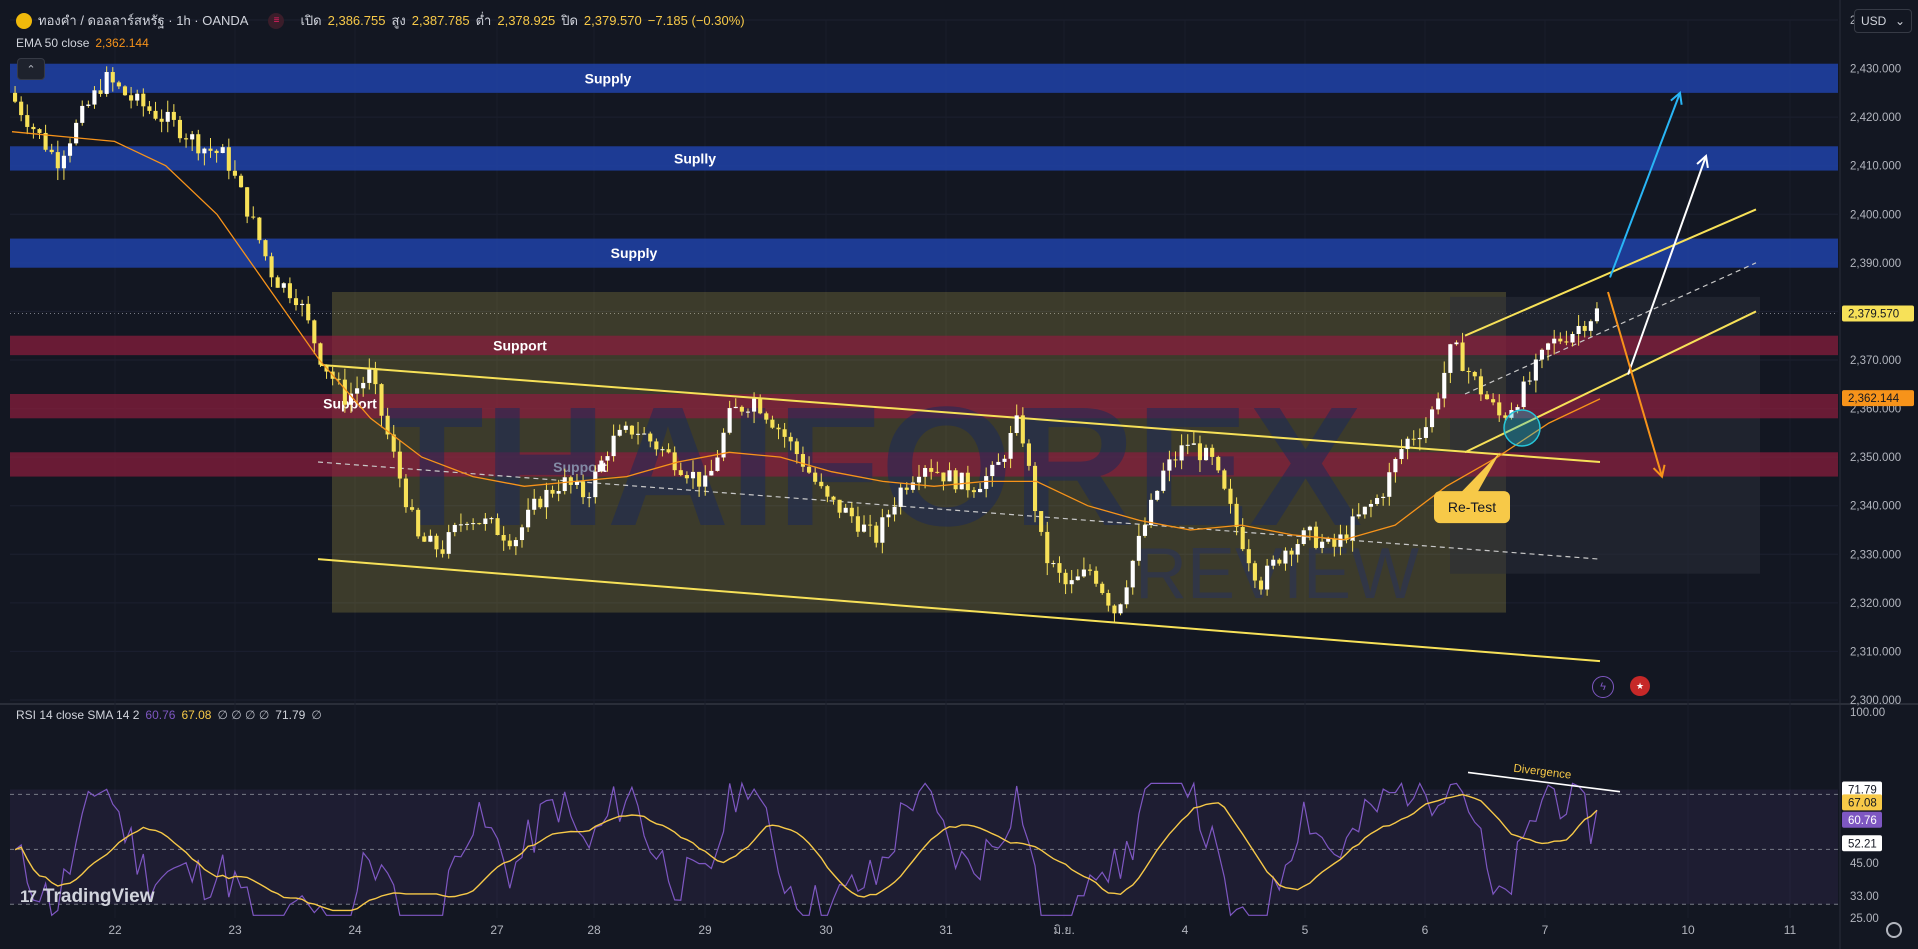 The height and width of the screenshot is (949, 1918). Describe the element at coordinates (612, 20) in the screenshot. I see `close-value: 2,379.570` at that location.